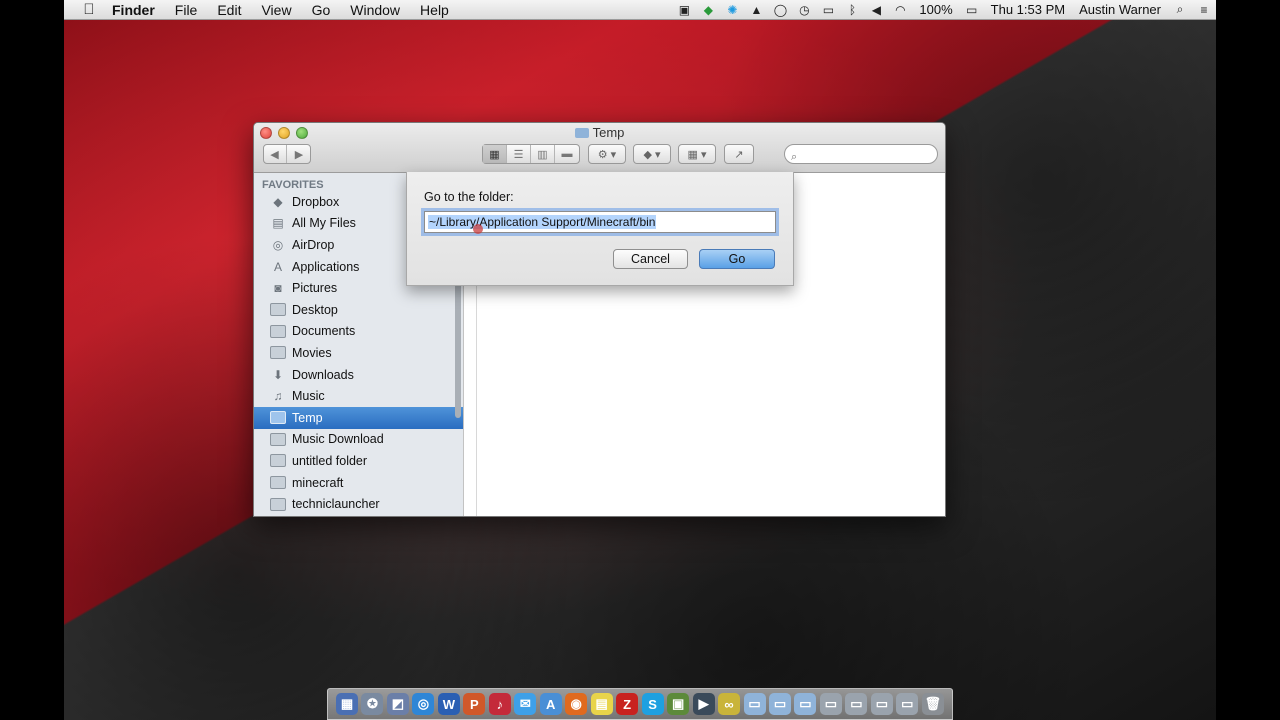  What do you see at coordinates (358, 440) in the screenshot?
I see `sidebar-item-music-download: Music Download` at bounding box center [358, 440].